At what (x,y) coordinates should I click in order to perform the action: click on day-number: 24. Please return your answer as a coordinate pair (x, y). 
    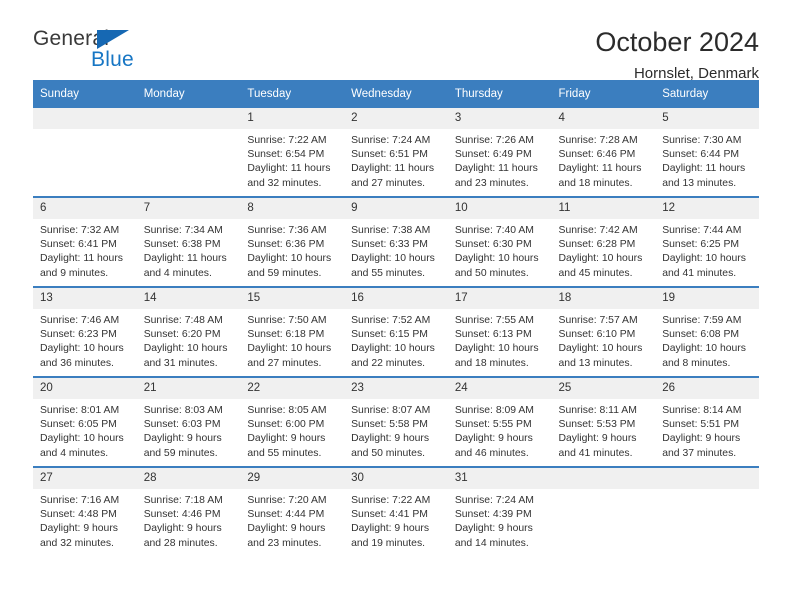
    Looking at the image, I should click on (499, 388).